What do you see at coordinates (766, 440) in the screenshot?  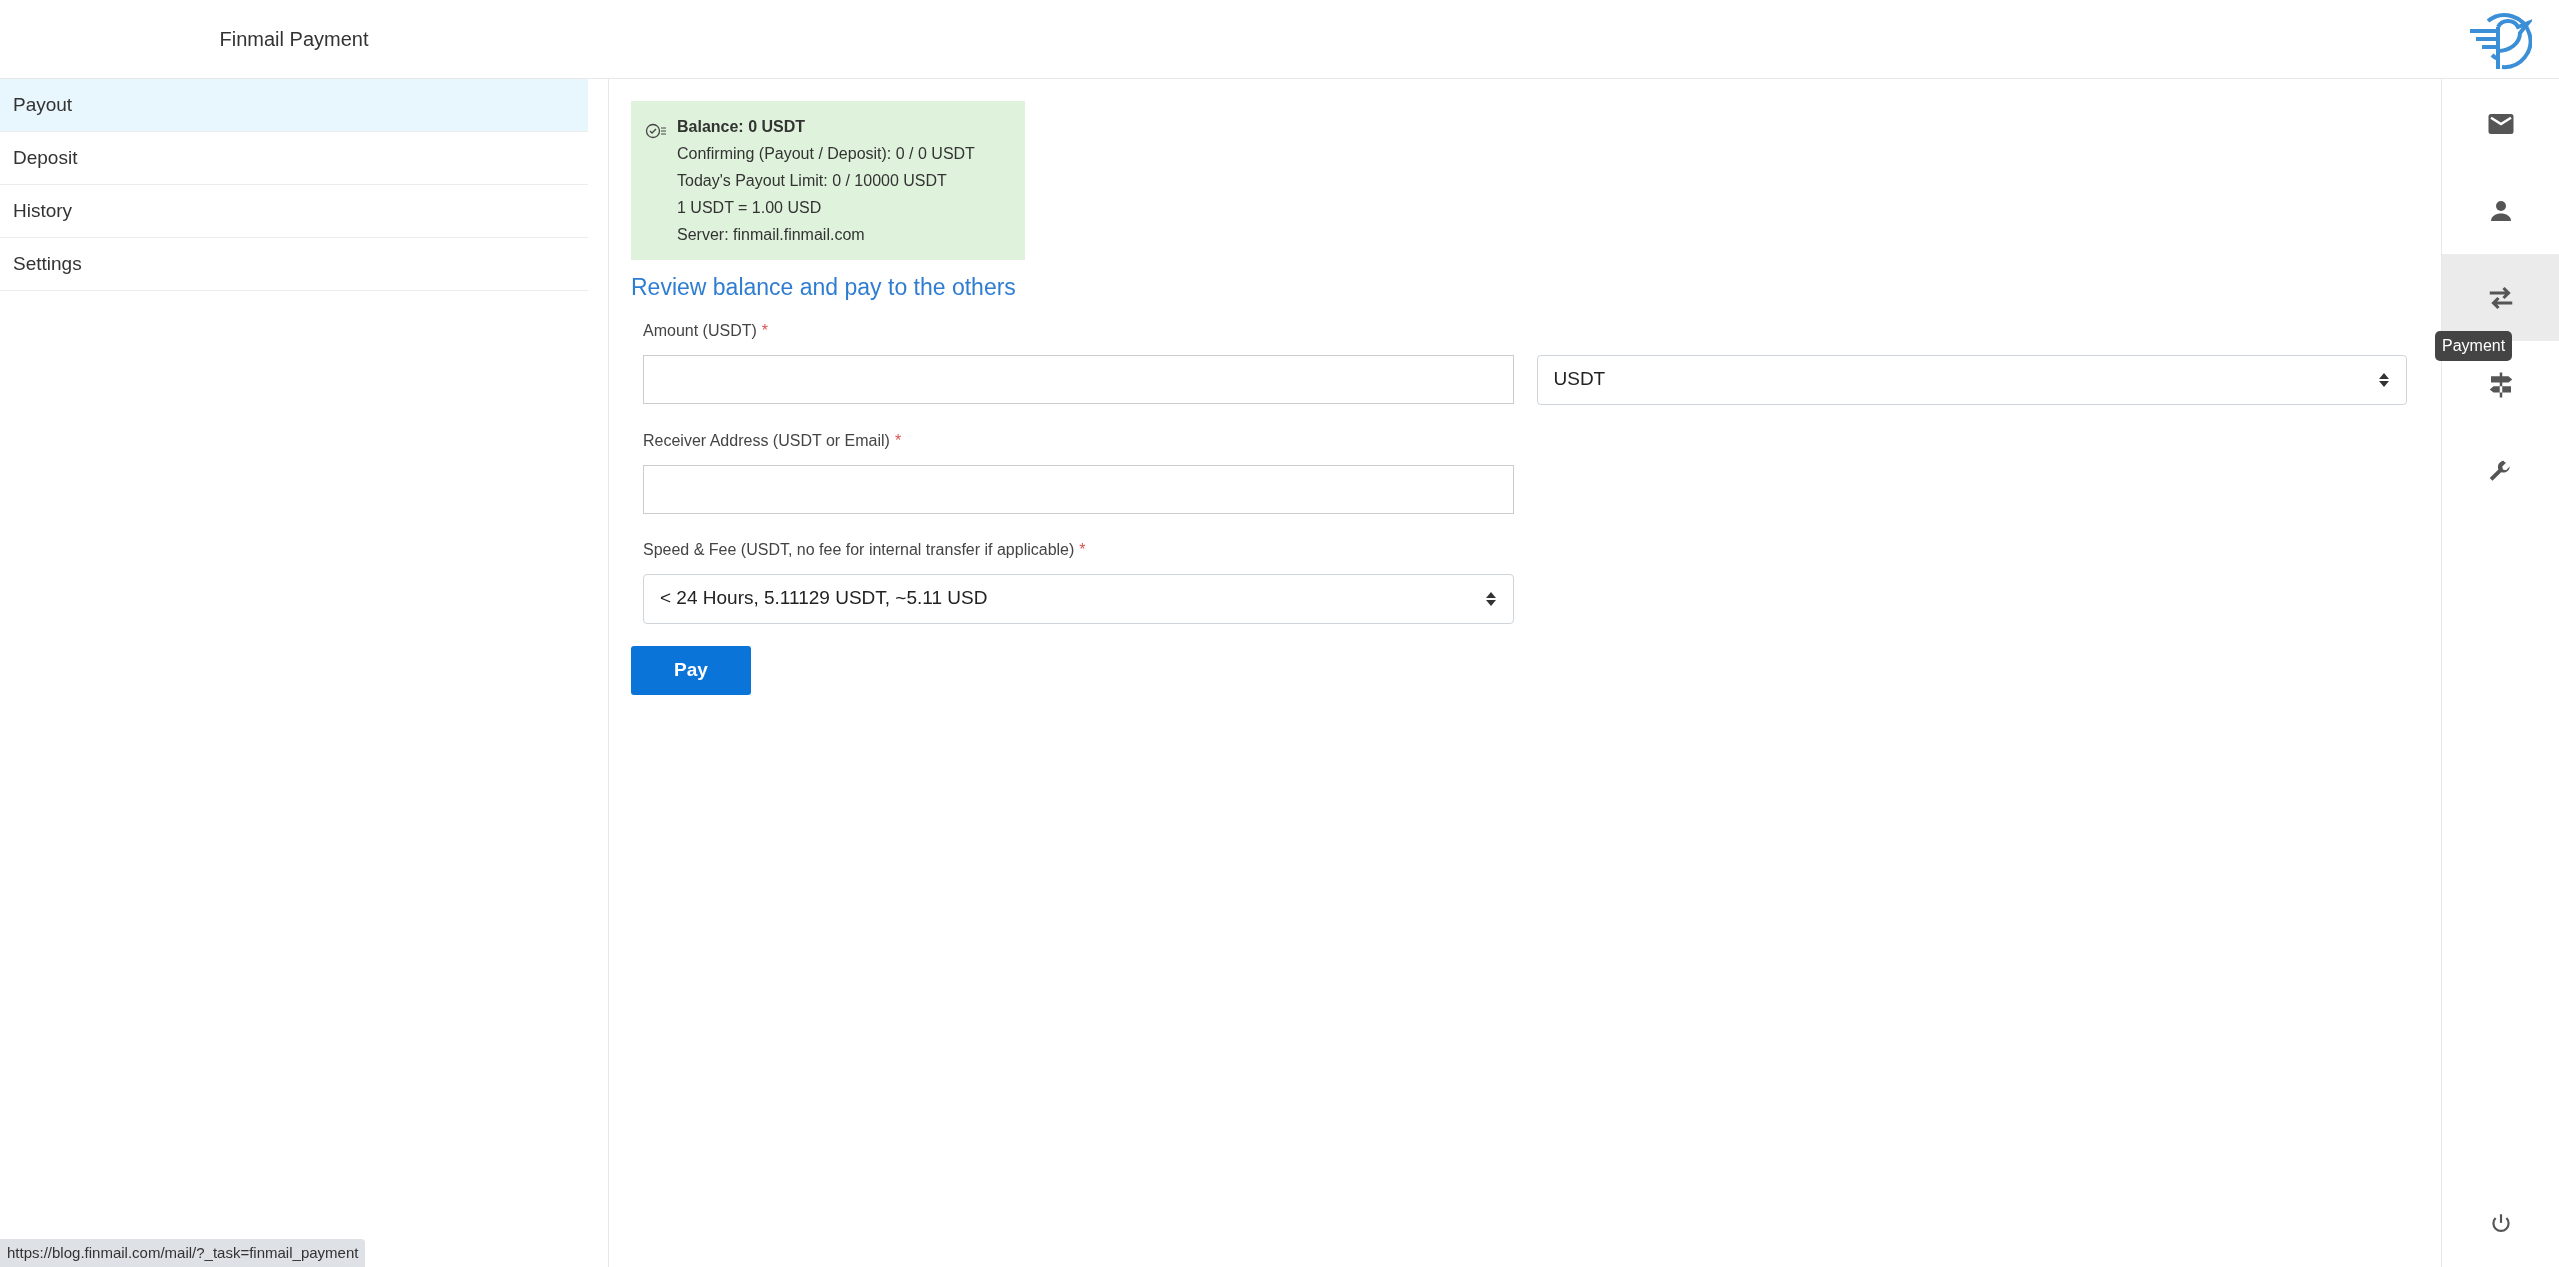 I see `field-label: Receiver Address (USDT or Email)` at bounding box center [766, 440].